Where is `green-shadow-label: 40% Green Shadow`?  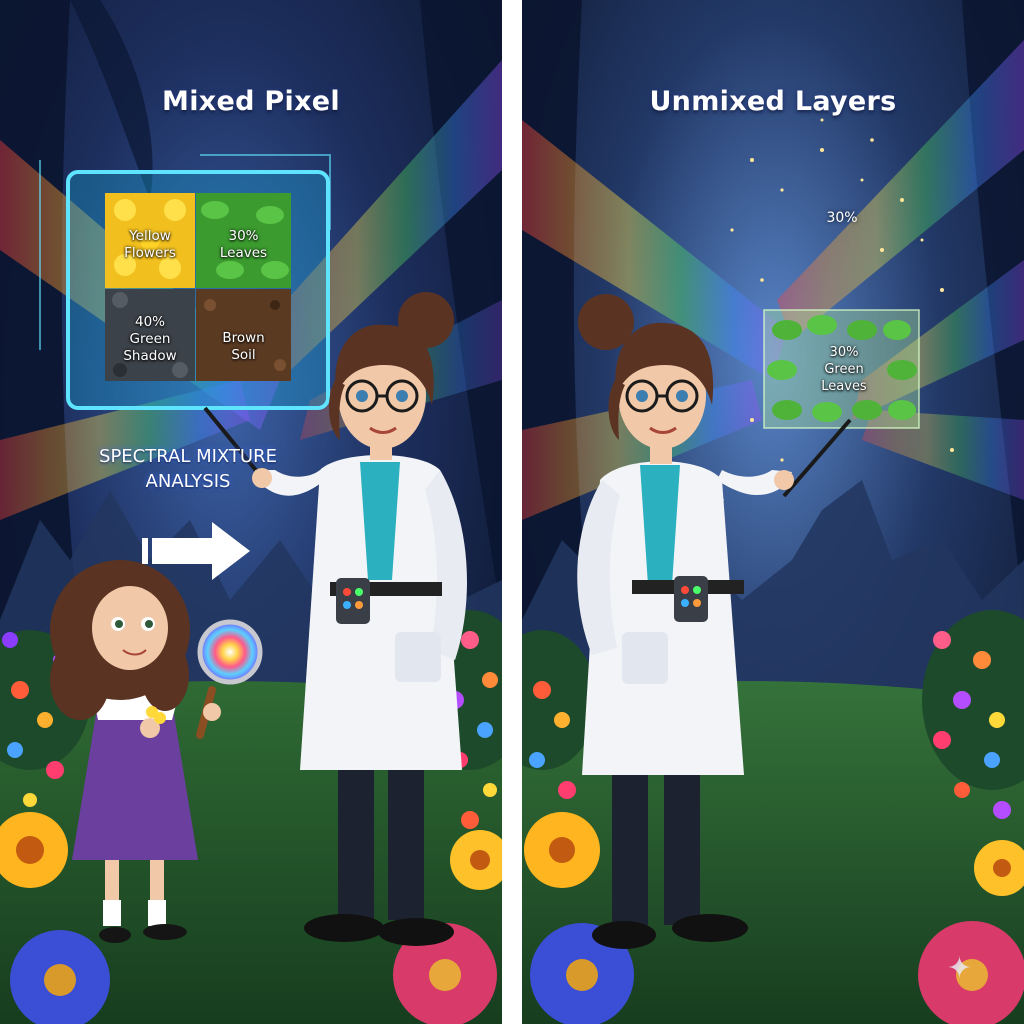 green-shadow-label: 40% Green Shadow is located at coordinates (150, 339).